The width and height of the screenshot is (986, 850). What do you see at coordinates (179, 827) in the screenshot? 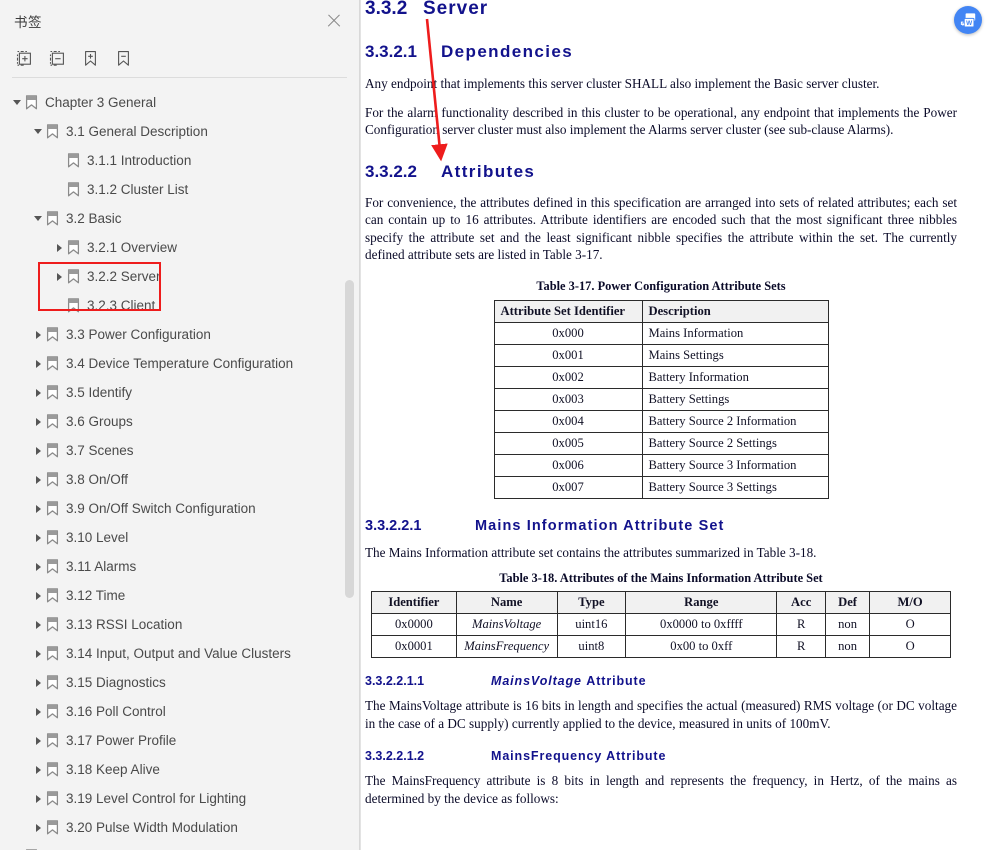
I see `bookmark-tree-item: 3.20 Pulse Width Modulation` at bounding box center [179, 827].